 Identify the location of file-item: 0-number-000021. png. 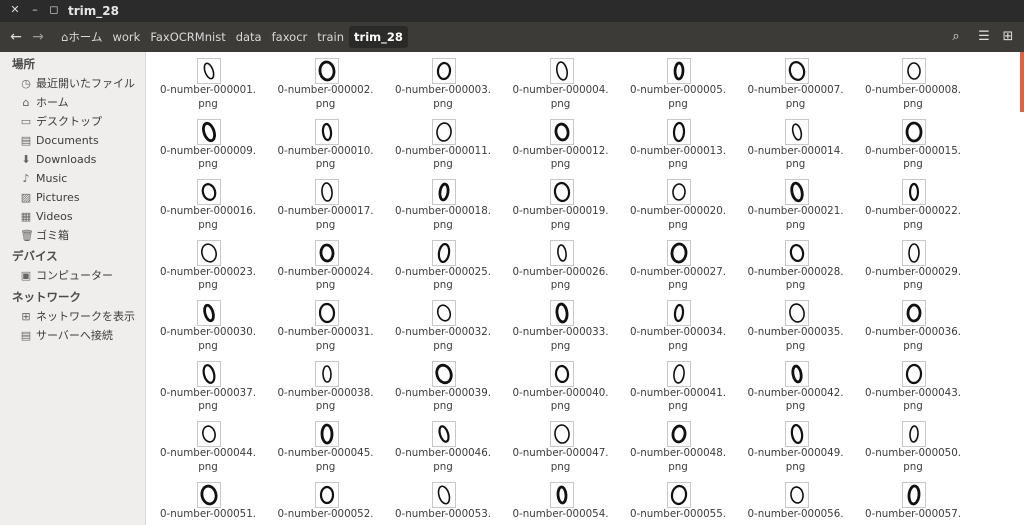
(796, 203).